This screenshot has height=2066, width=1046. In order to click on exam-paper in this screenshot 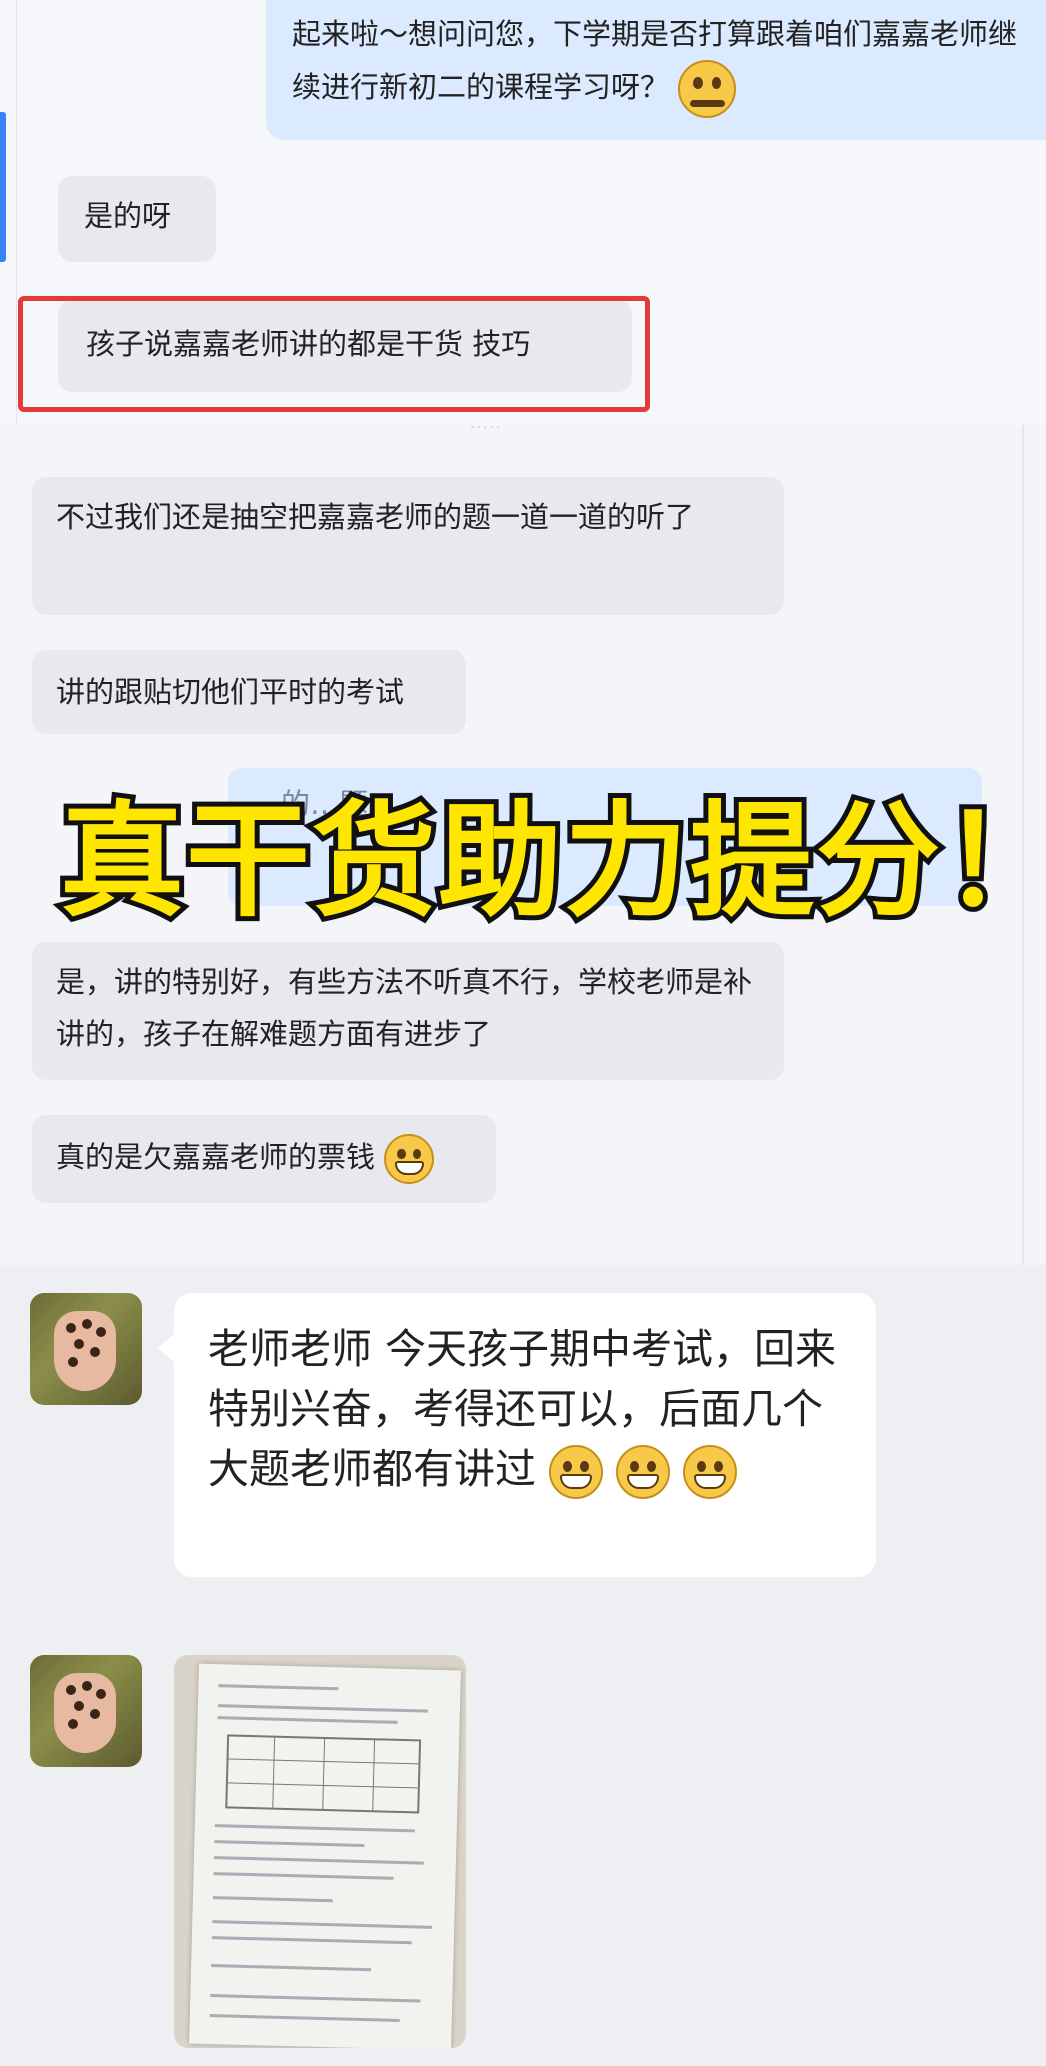, I will do `click(325, 1855)`.